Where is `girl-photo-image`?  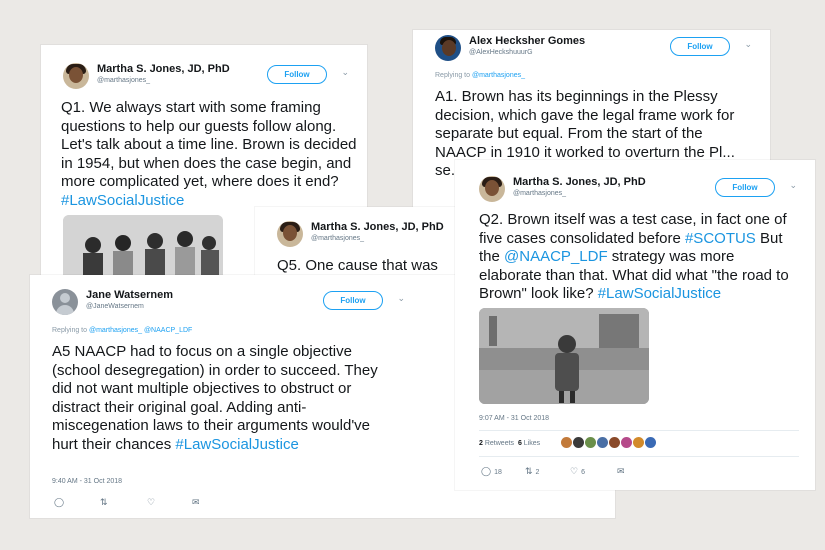
girl-photo-image is located at coordinates (564, 356).